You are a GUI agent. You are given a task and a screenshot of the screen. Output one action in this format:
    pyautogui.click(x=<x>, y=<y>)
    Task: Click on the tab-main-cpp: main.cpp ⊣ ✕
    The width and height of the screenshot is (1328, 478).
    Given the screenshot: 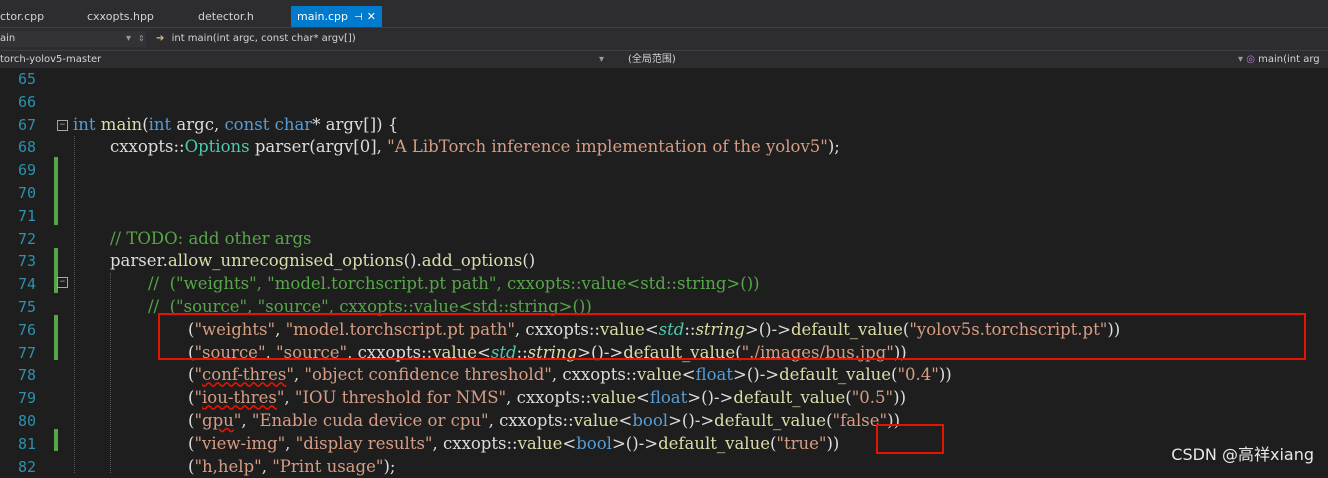 What is the action you would take?
    pyautogui.click(x=336, y=16)
    